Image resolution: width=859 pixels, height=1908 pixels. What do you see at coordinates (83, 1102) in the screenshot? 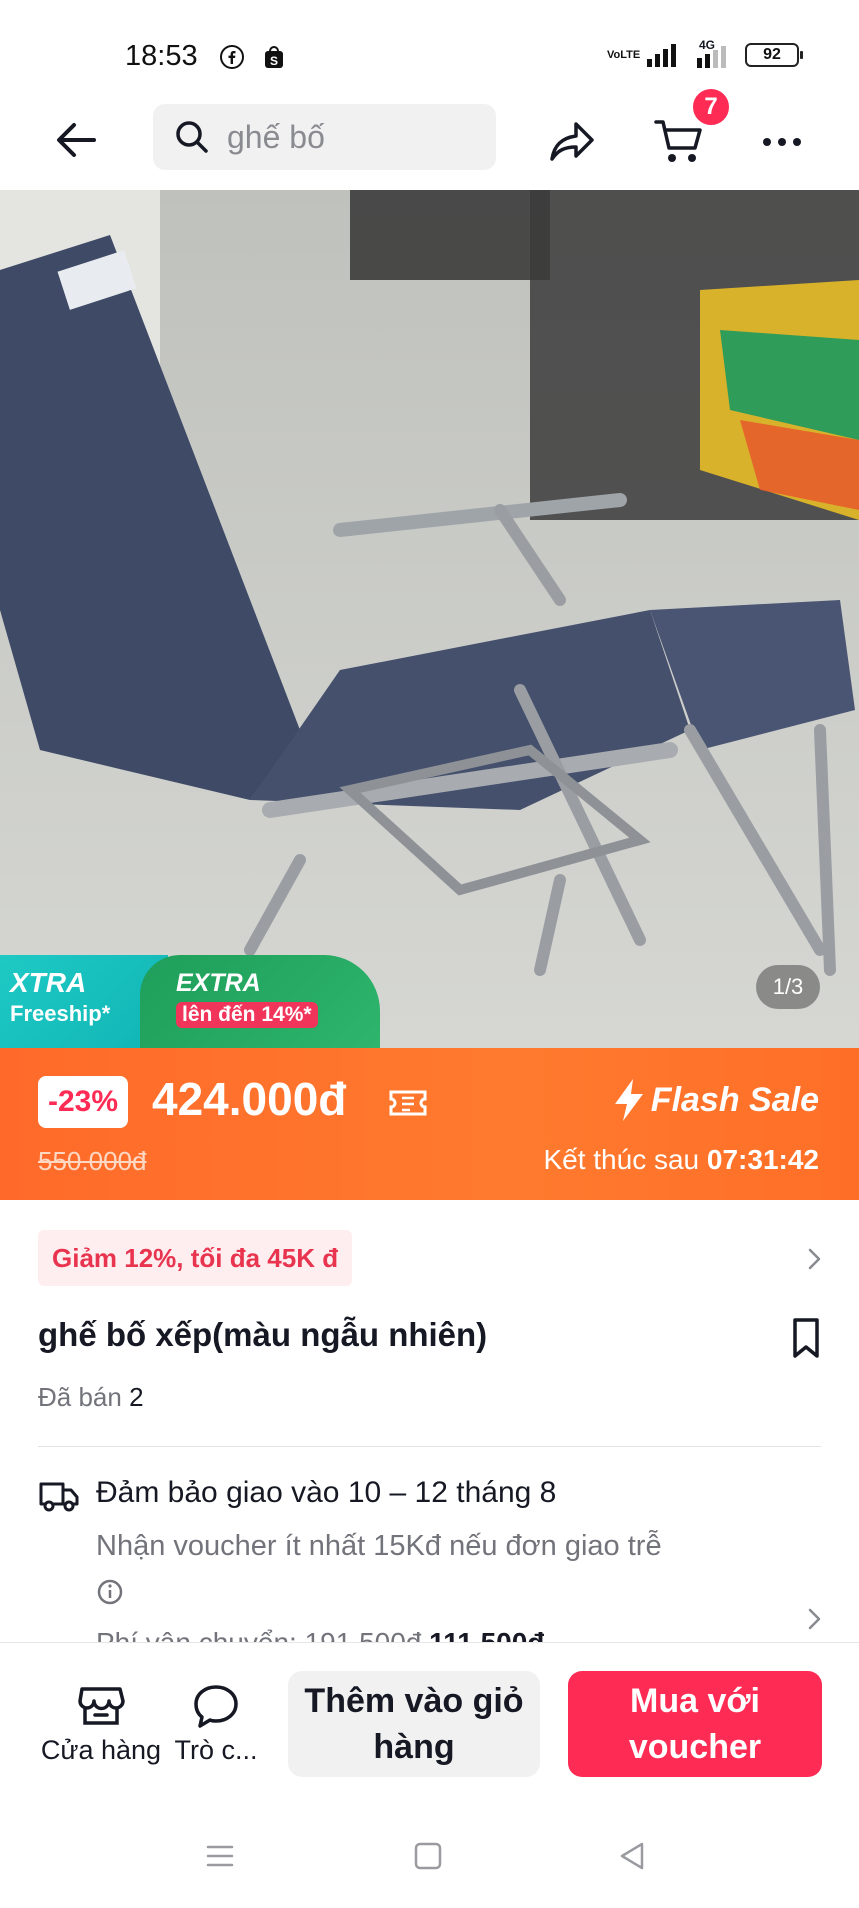
I see `discount-badge: -23%` at bounding box center [83, 1102].